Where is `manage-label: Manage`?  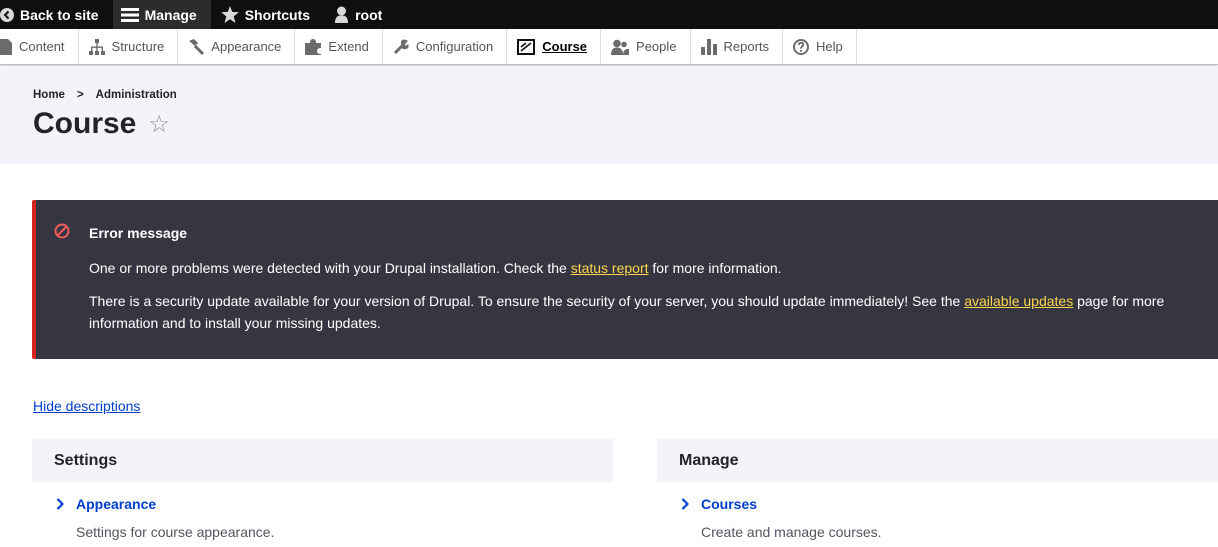 manage-label: Manage is located at coordinates (170, 14).